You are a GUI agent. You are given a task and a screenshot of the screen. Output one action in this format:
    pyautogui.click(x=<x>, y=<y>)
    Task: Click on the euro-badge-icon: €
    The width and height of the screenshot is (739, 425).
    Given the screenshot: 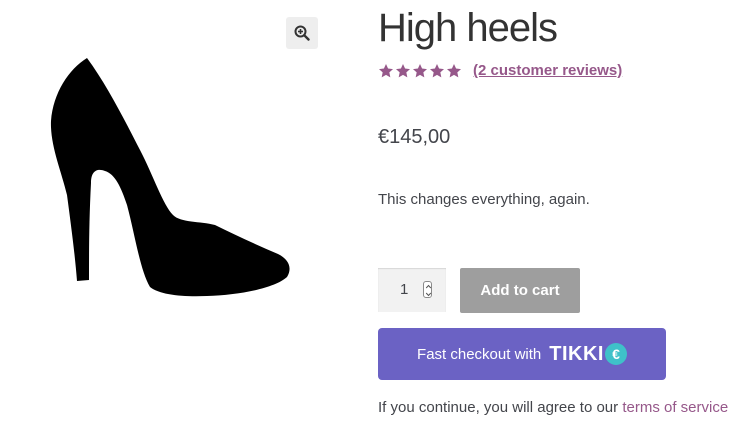 What is the action you would take?
    pyautogui.click(x=615, y=354)
    